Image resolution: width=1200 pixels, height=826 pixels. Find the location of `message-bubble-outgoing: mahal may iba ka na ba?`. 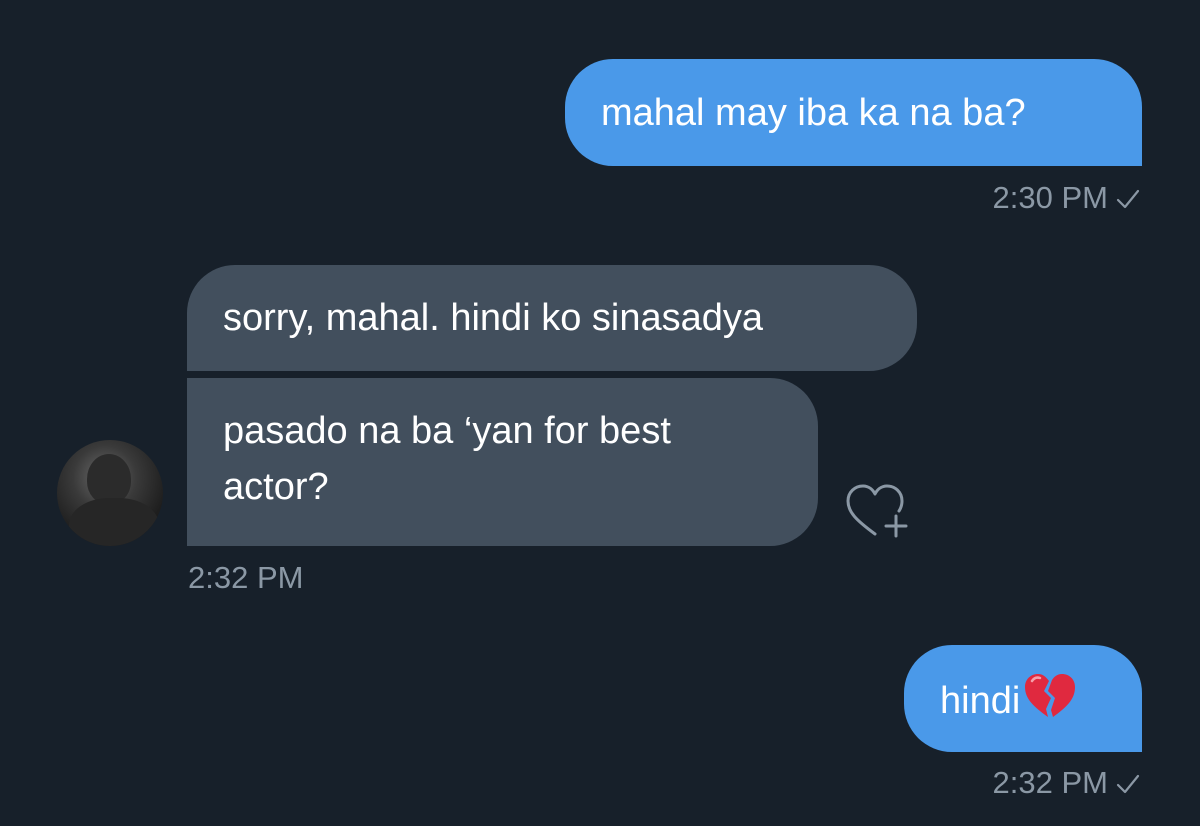

message-bubble-outgoing: mahal may iba ka na ba? is located at coordinates (853, 112).